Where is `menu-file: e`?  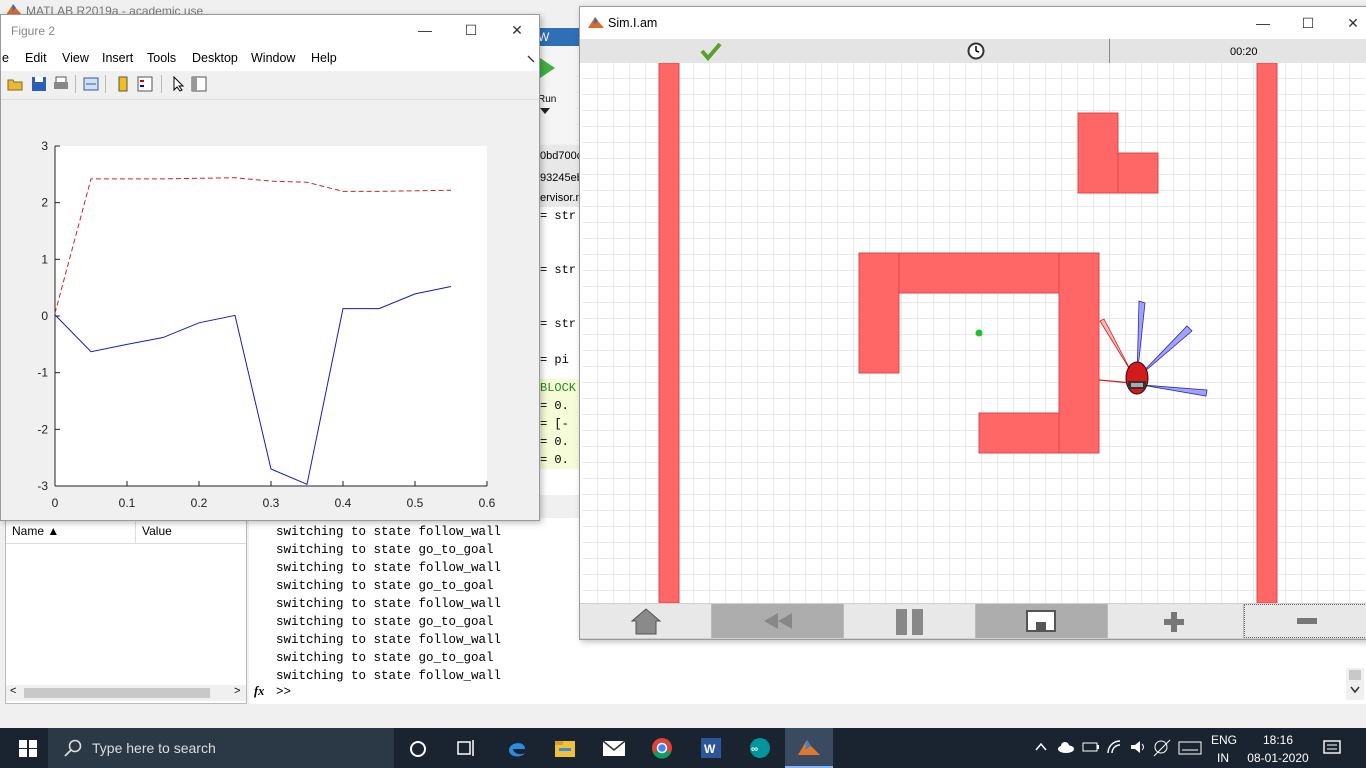
menu-file: e is located at coordinates (5, 58).